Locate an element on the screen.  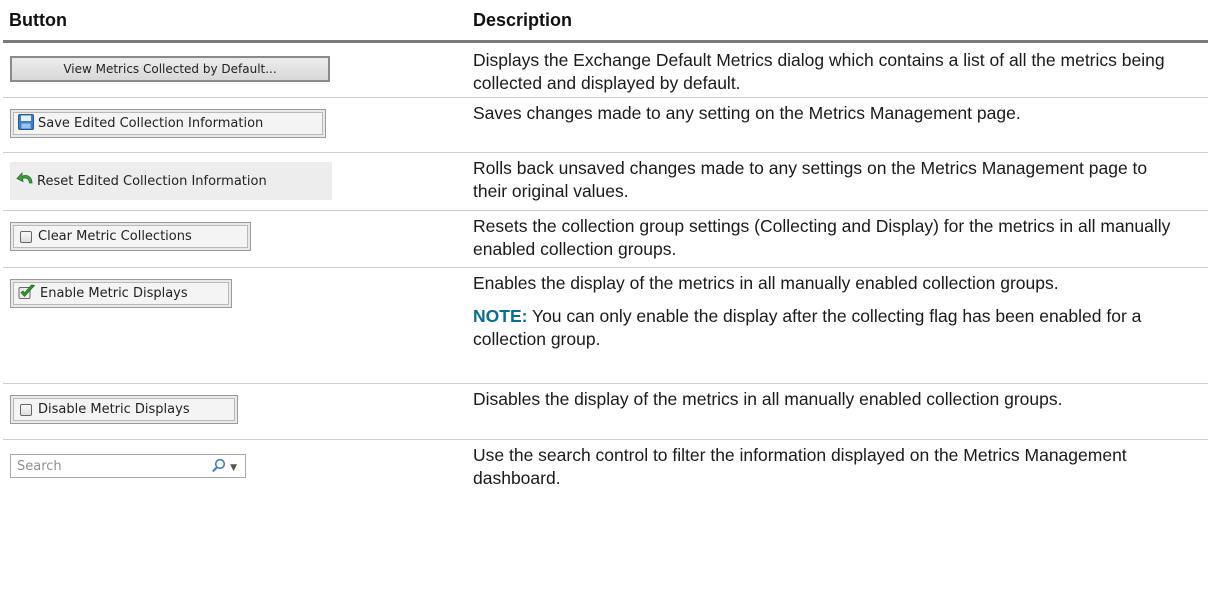
search-controls: ▼ is located at coordinates (224, 467).